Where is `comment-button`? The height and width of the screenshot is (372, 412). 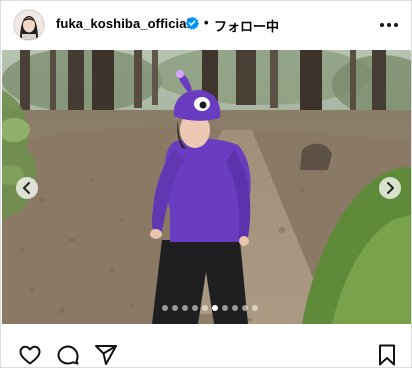 comment-button is located at coordinates (68, 355).